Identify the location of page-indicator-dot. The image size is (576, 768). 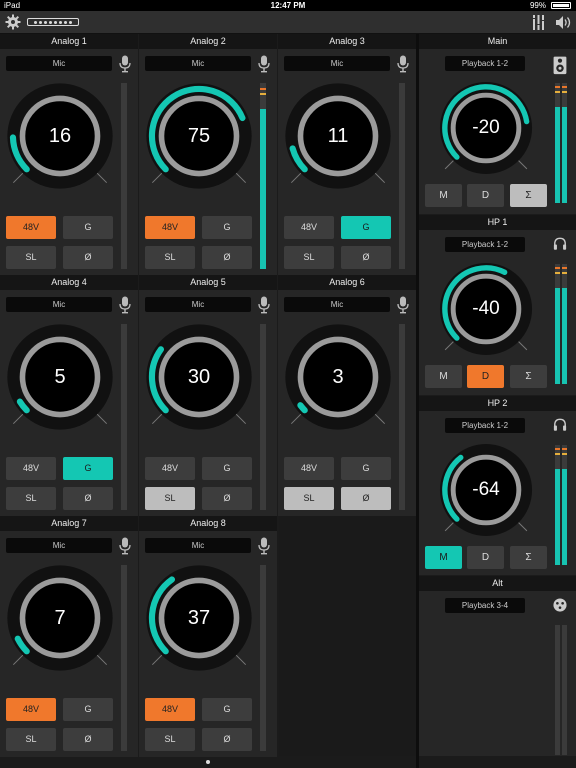
(208, 762).